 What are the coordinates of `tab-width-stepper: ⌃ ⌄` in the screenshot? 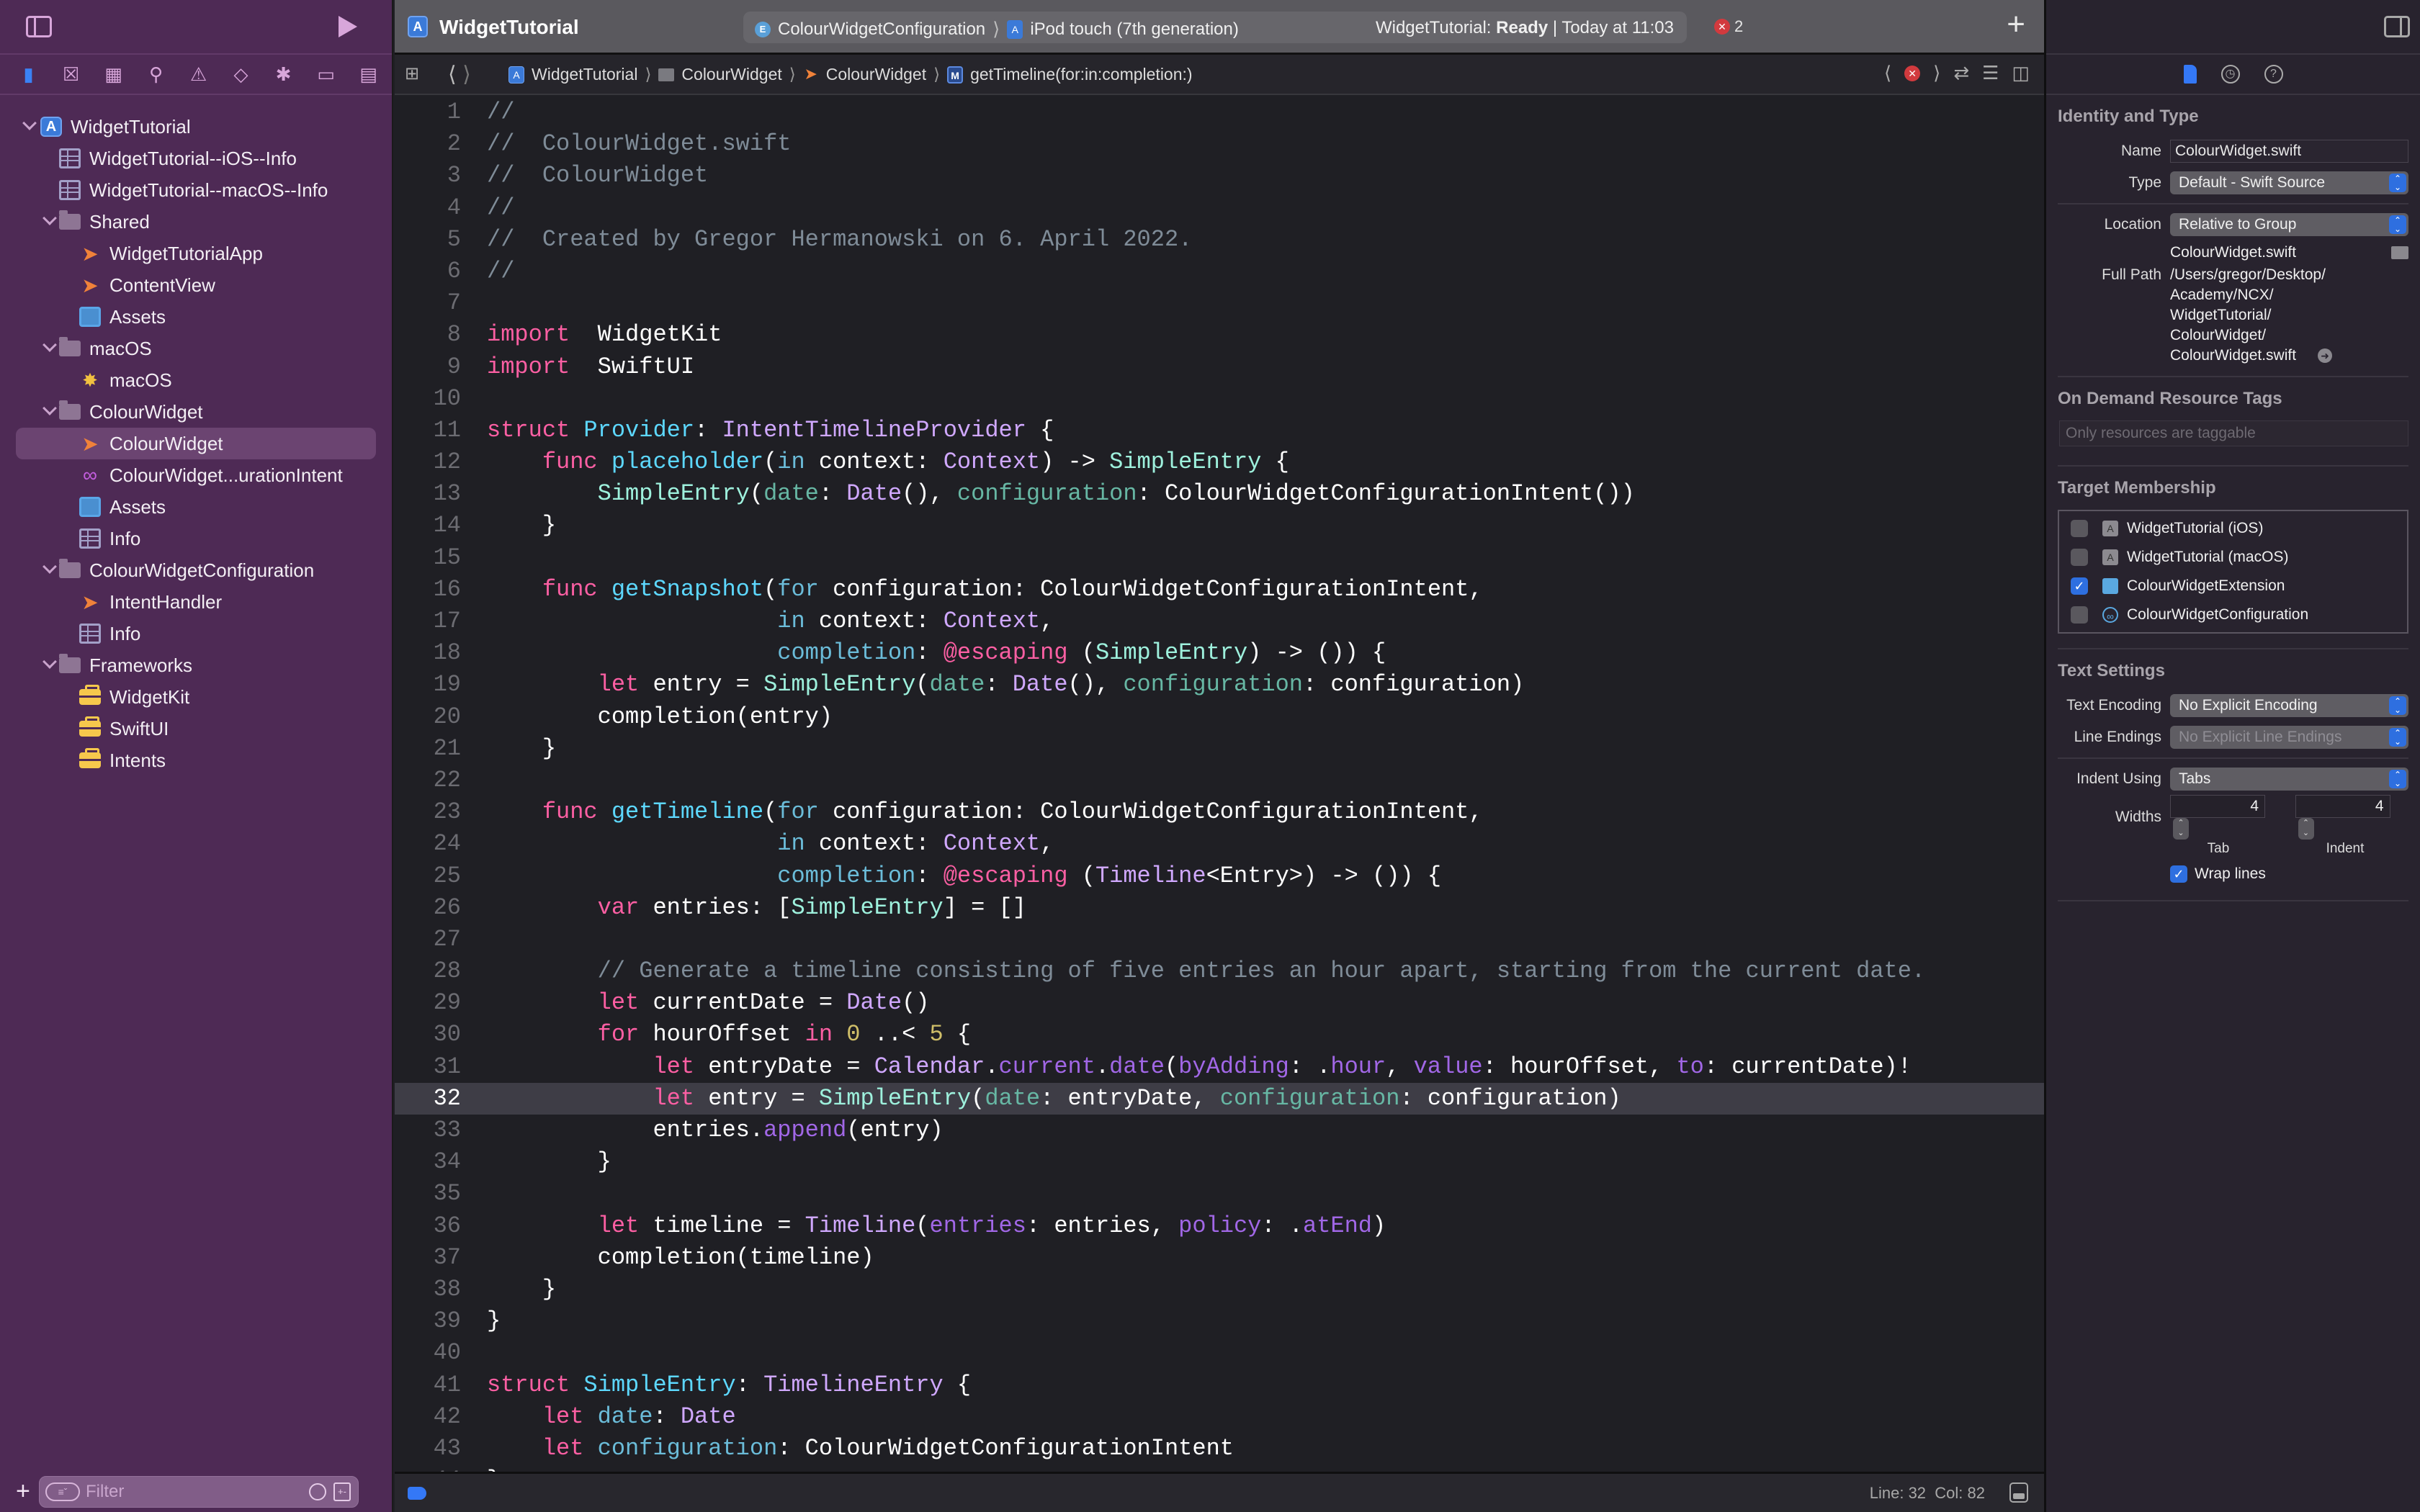 It's located at (2181, 829).